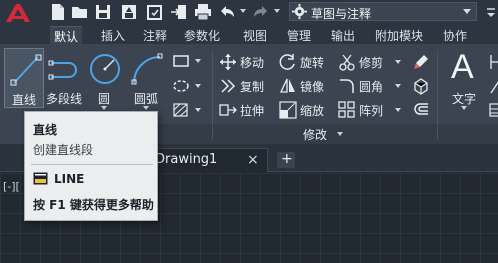 The height and width of the screenshot is (263, 498). Describe the element at coordinates (24, 78) in the screenshot. I see `line-tool-button: 直线` at that location.